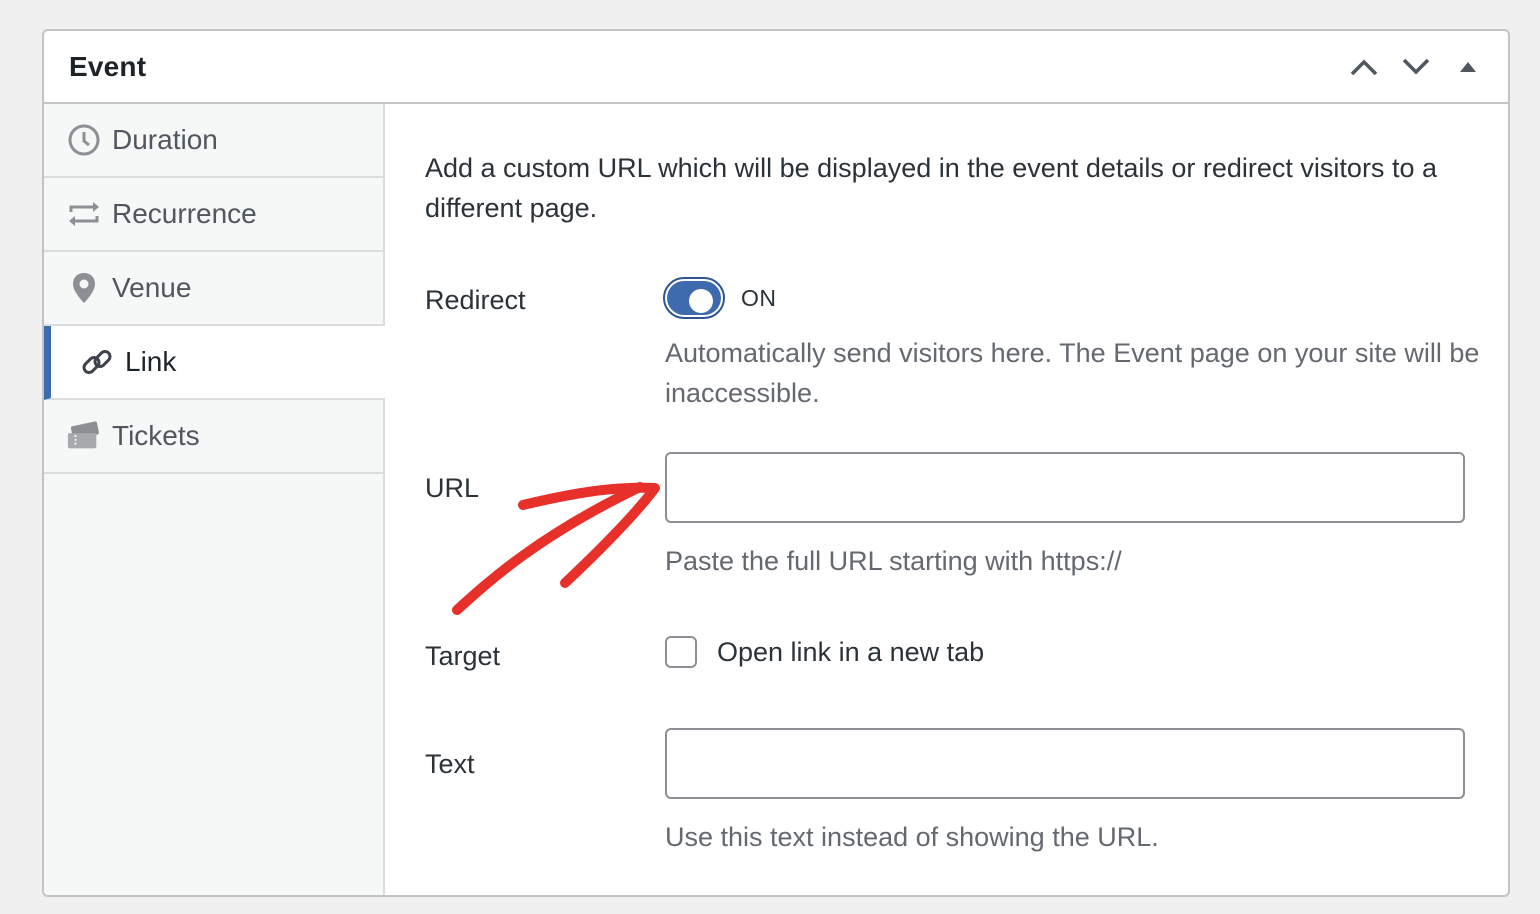  I want to click on redirect-toggle, so click(694, 298).